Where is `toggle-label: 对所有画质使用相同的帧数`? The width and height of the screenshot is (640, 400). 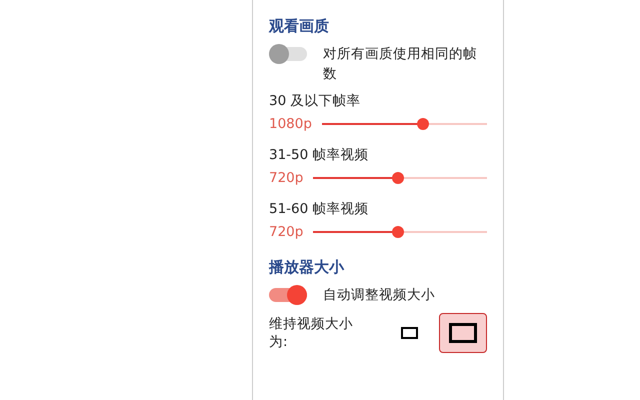
toggle-label: 对所有画质使用相同的帧数 is located at coordinates (400, 64).